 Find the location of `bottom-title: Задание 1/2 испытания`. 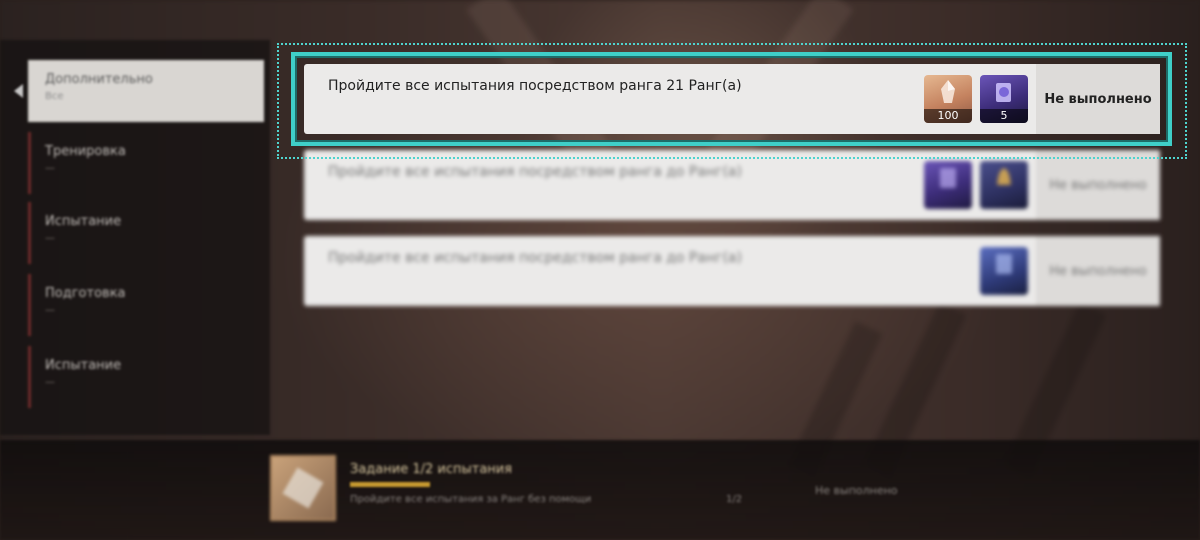

bottom-title: Задание 1/2 испытания is located at coordinates (431, 469).